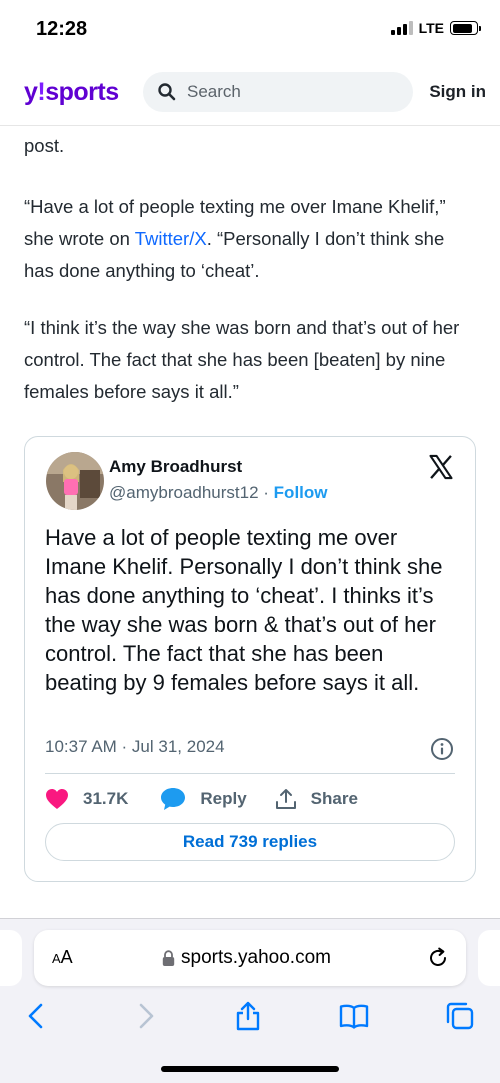 The width and height of the screenshot is (500, 1083). Describe the element at coordinates (218, 492) in the screenshot. I see `tweet-author-handle: @amybroadhurst12 · Follow` at that location.